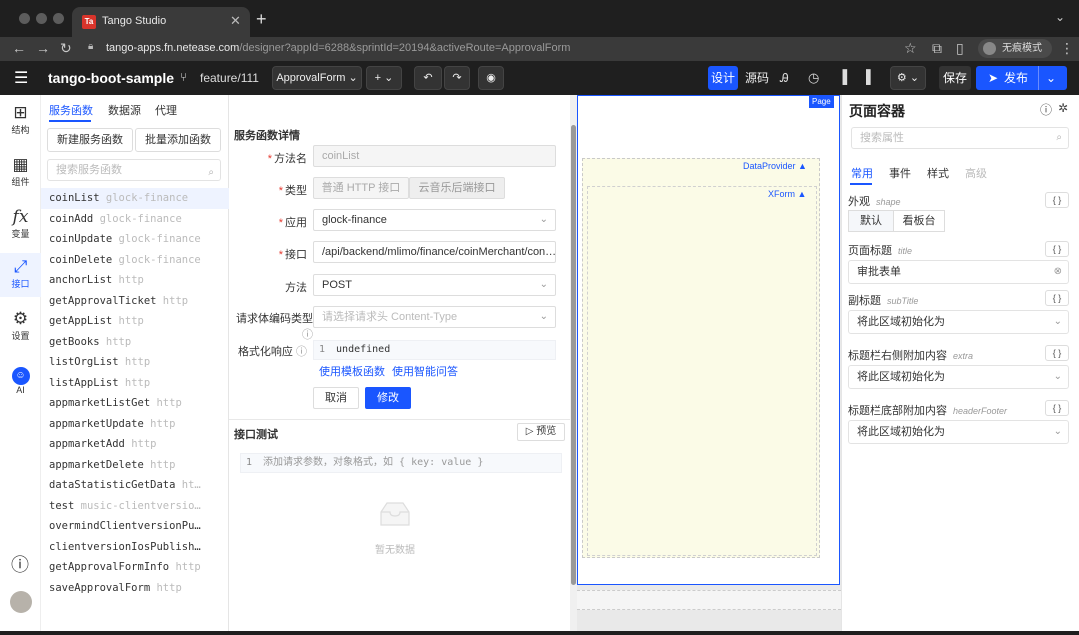 This screenshot has height=635, width=1079. Describe the element at coordinates (43, 48) in the screenshot. I see `forward-icon: →` at that location.